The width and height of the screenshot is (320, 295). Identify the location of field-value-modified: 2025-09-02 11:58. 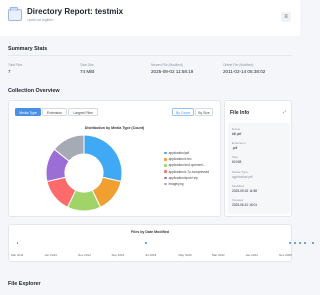
(244, 191).